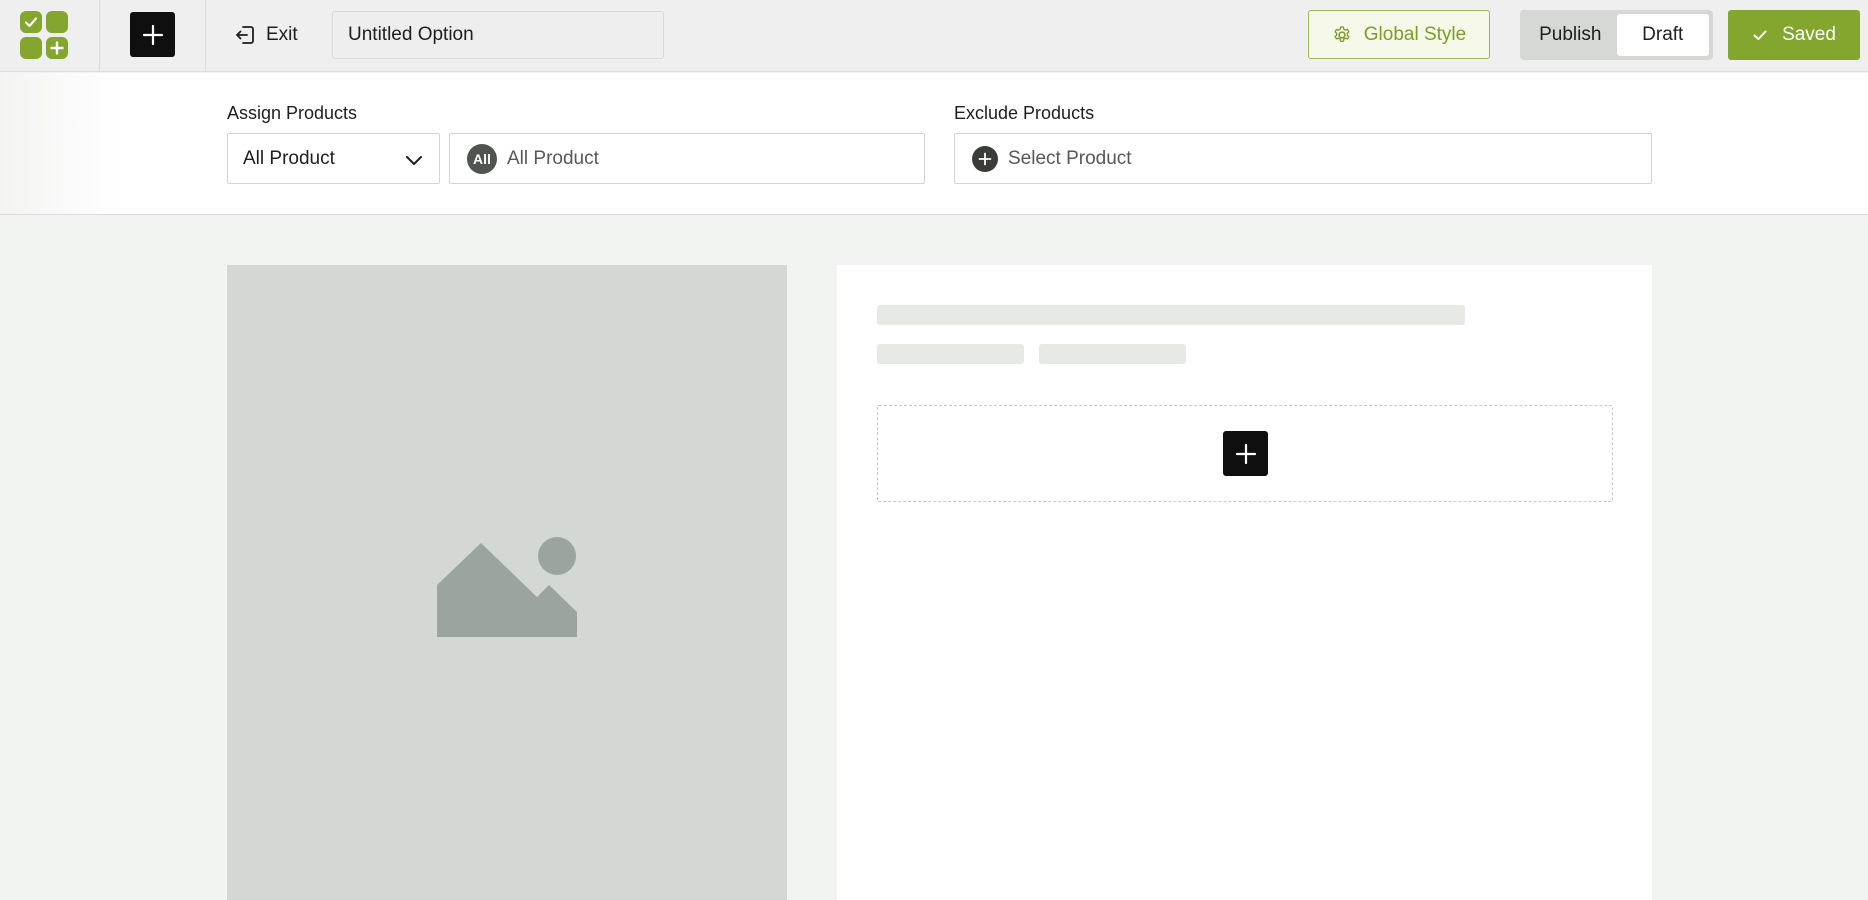  I want to click on logo-check-cell, so click(31, 22).